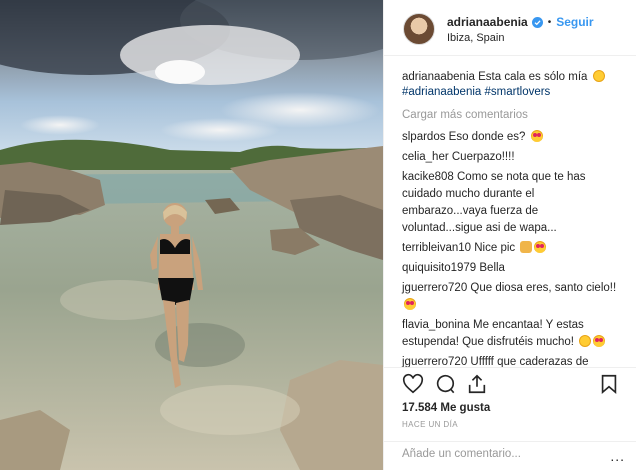 The image size is (636, 470). I want to click on comment: celia_her Cuerpazo!!!!, so click(510, 157).